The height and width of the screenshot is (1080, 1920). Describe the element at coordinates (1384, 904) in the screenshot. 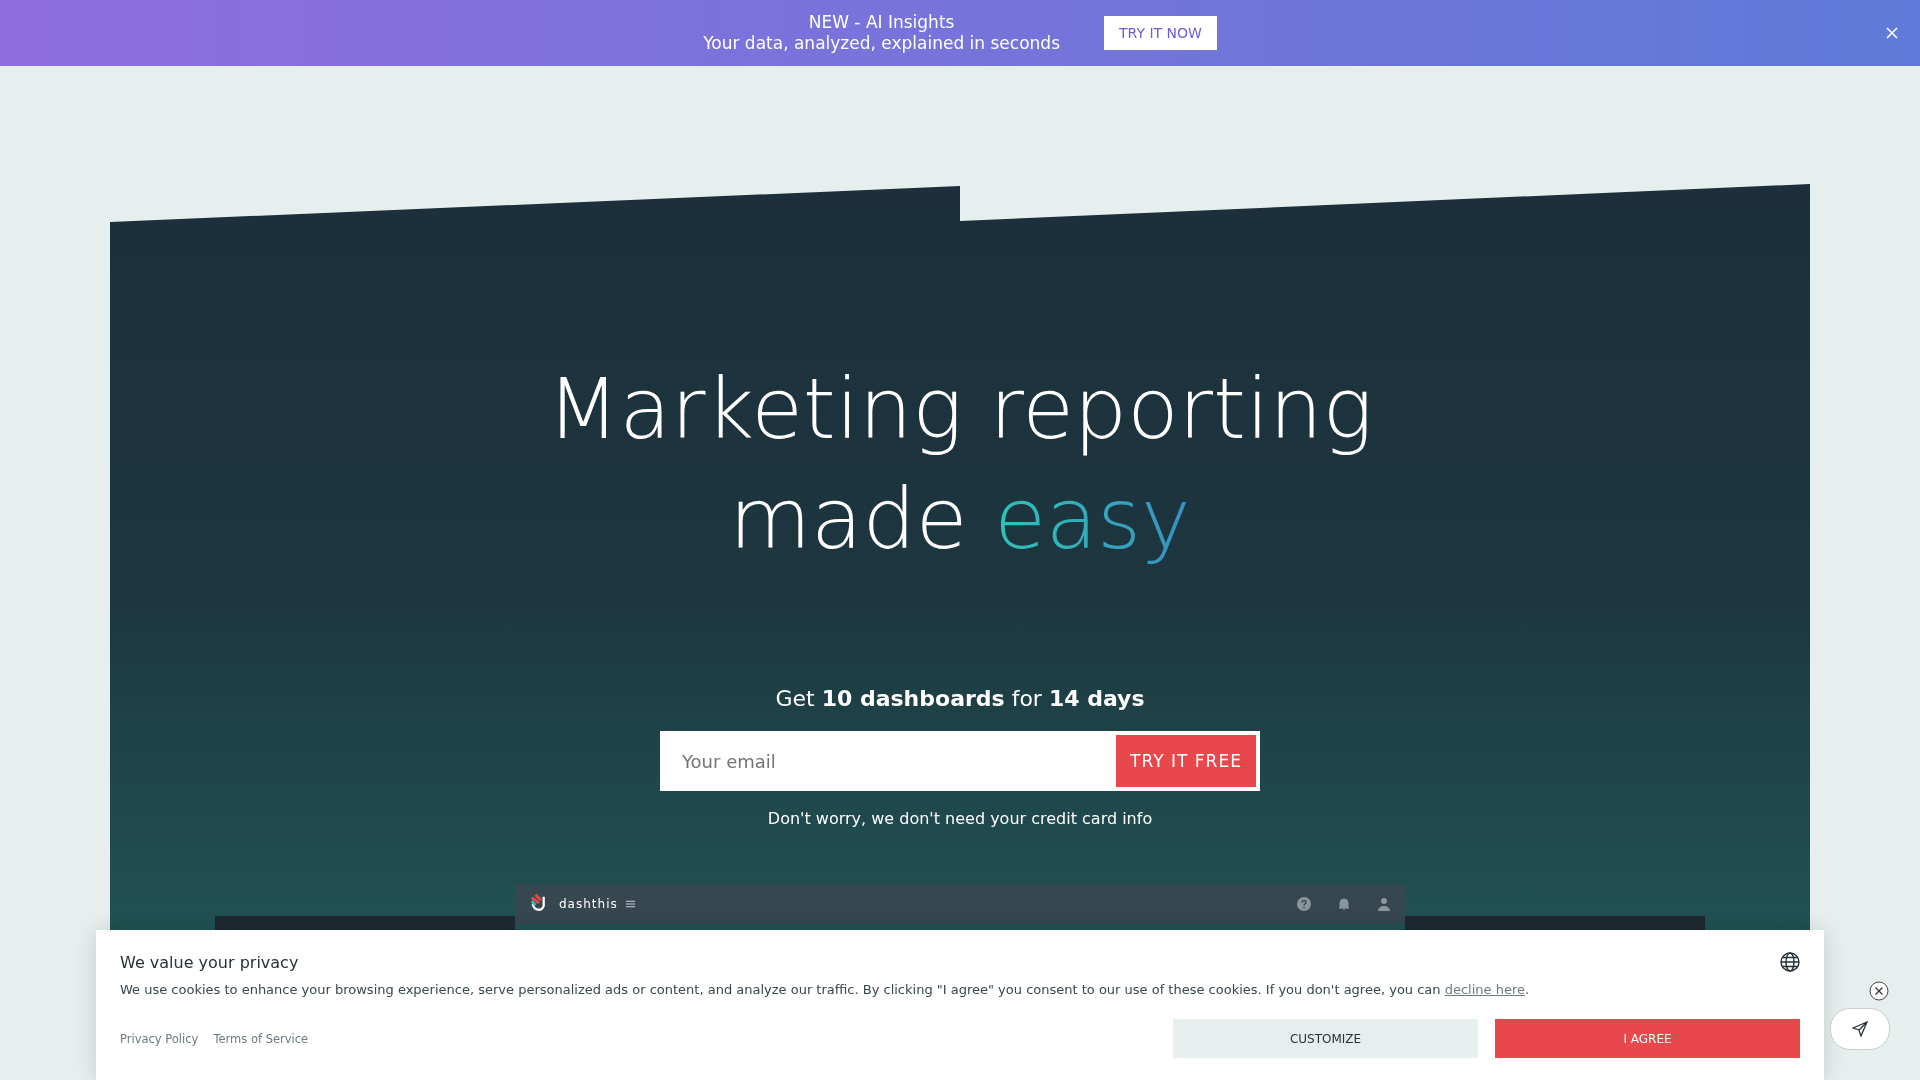

I see `user-icon` at that location.